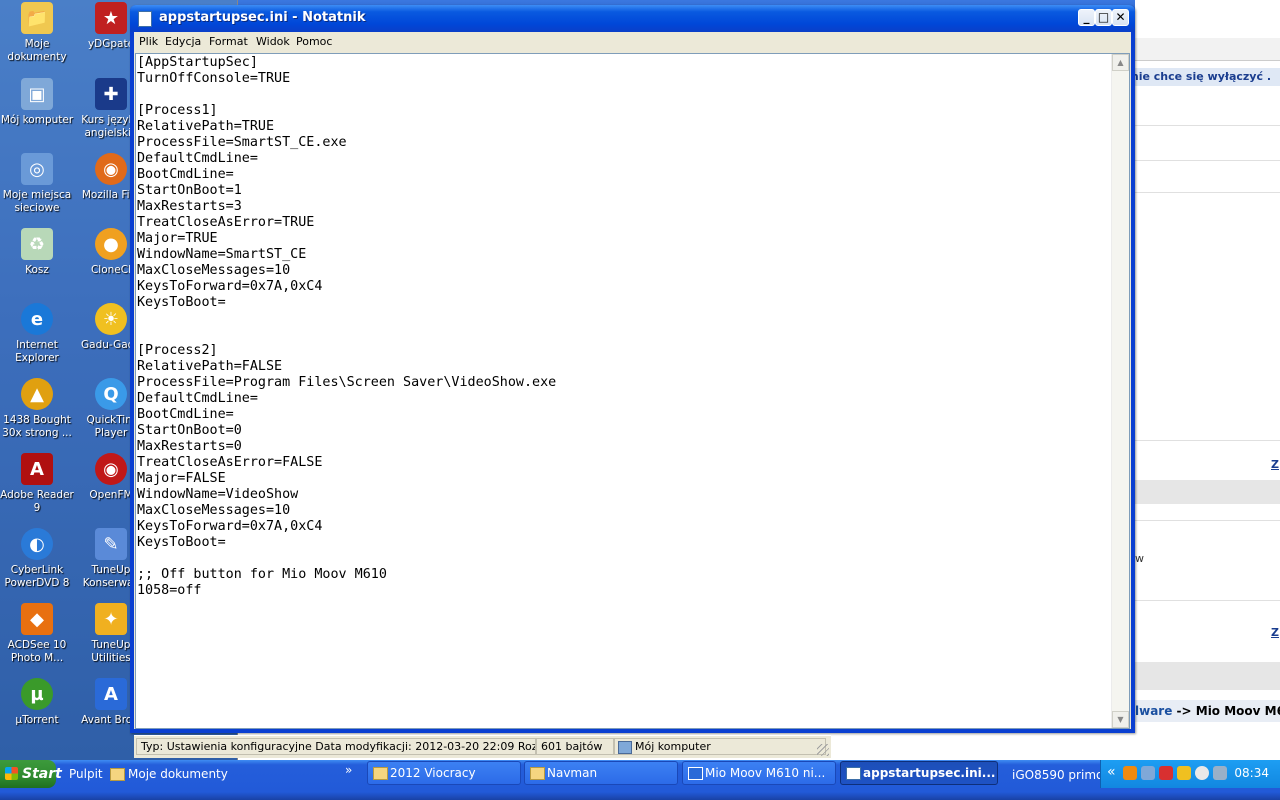 This screenshot has width=1280, height=800. Describe the element at coordinates (1120, 391) in the screenshot. I see `vertical-scrollbar: ▲ ▼` at that location.